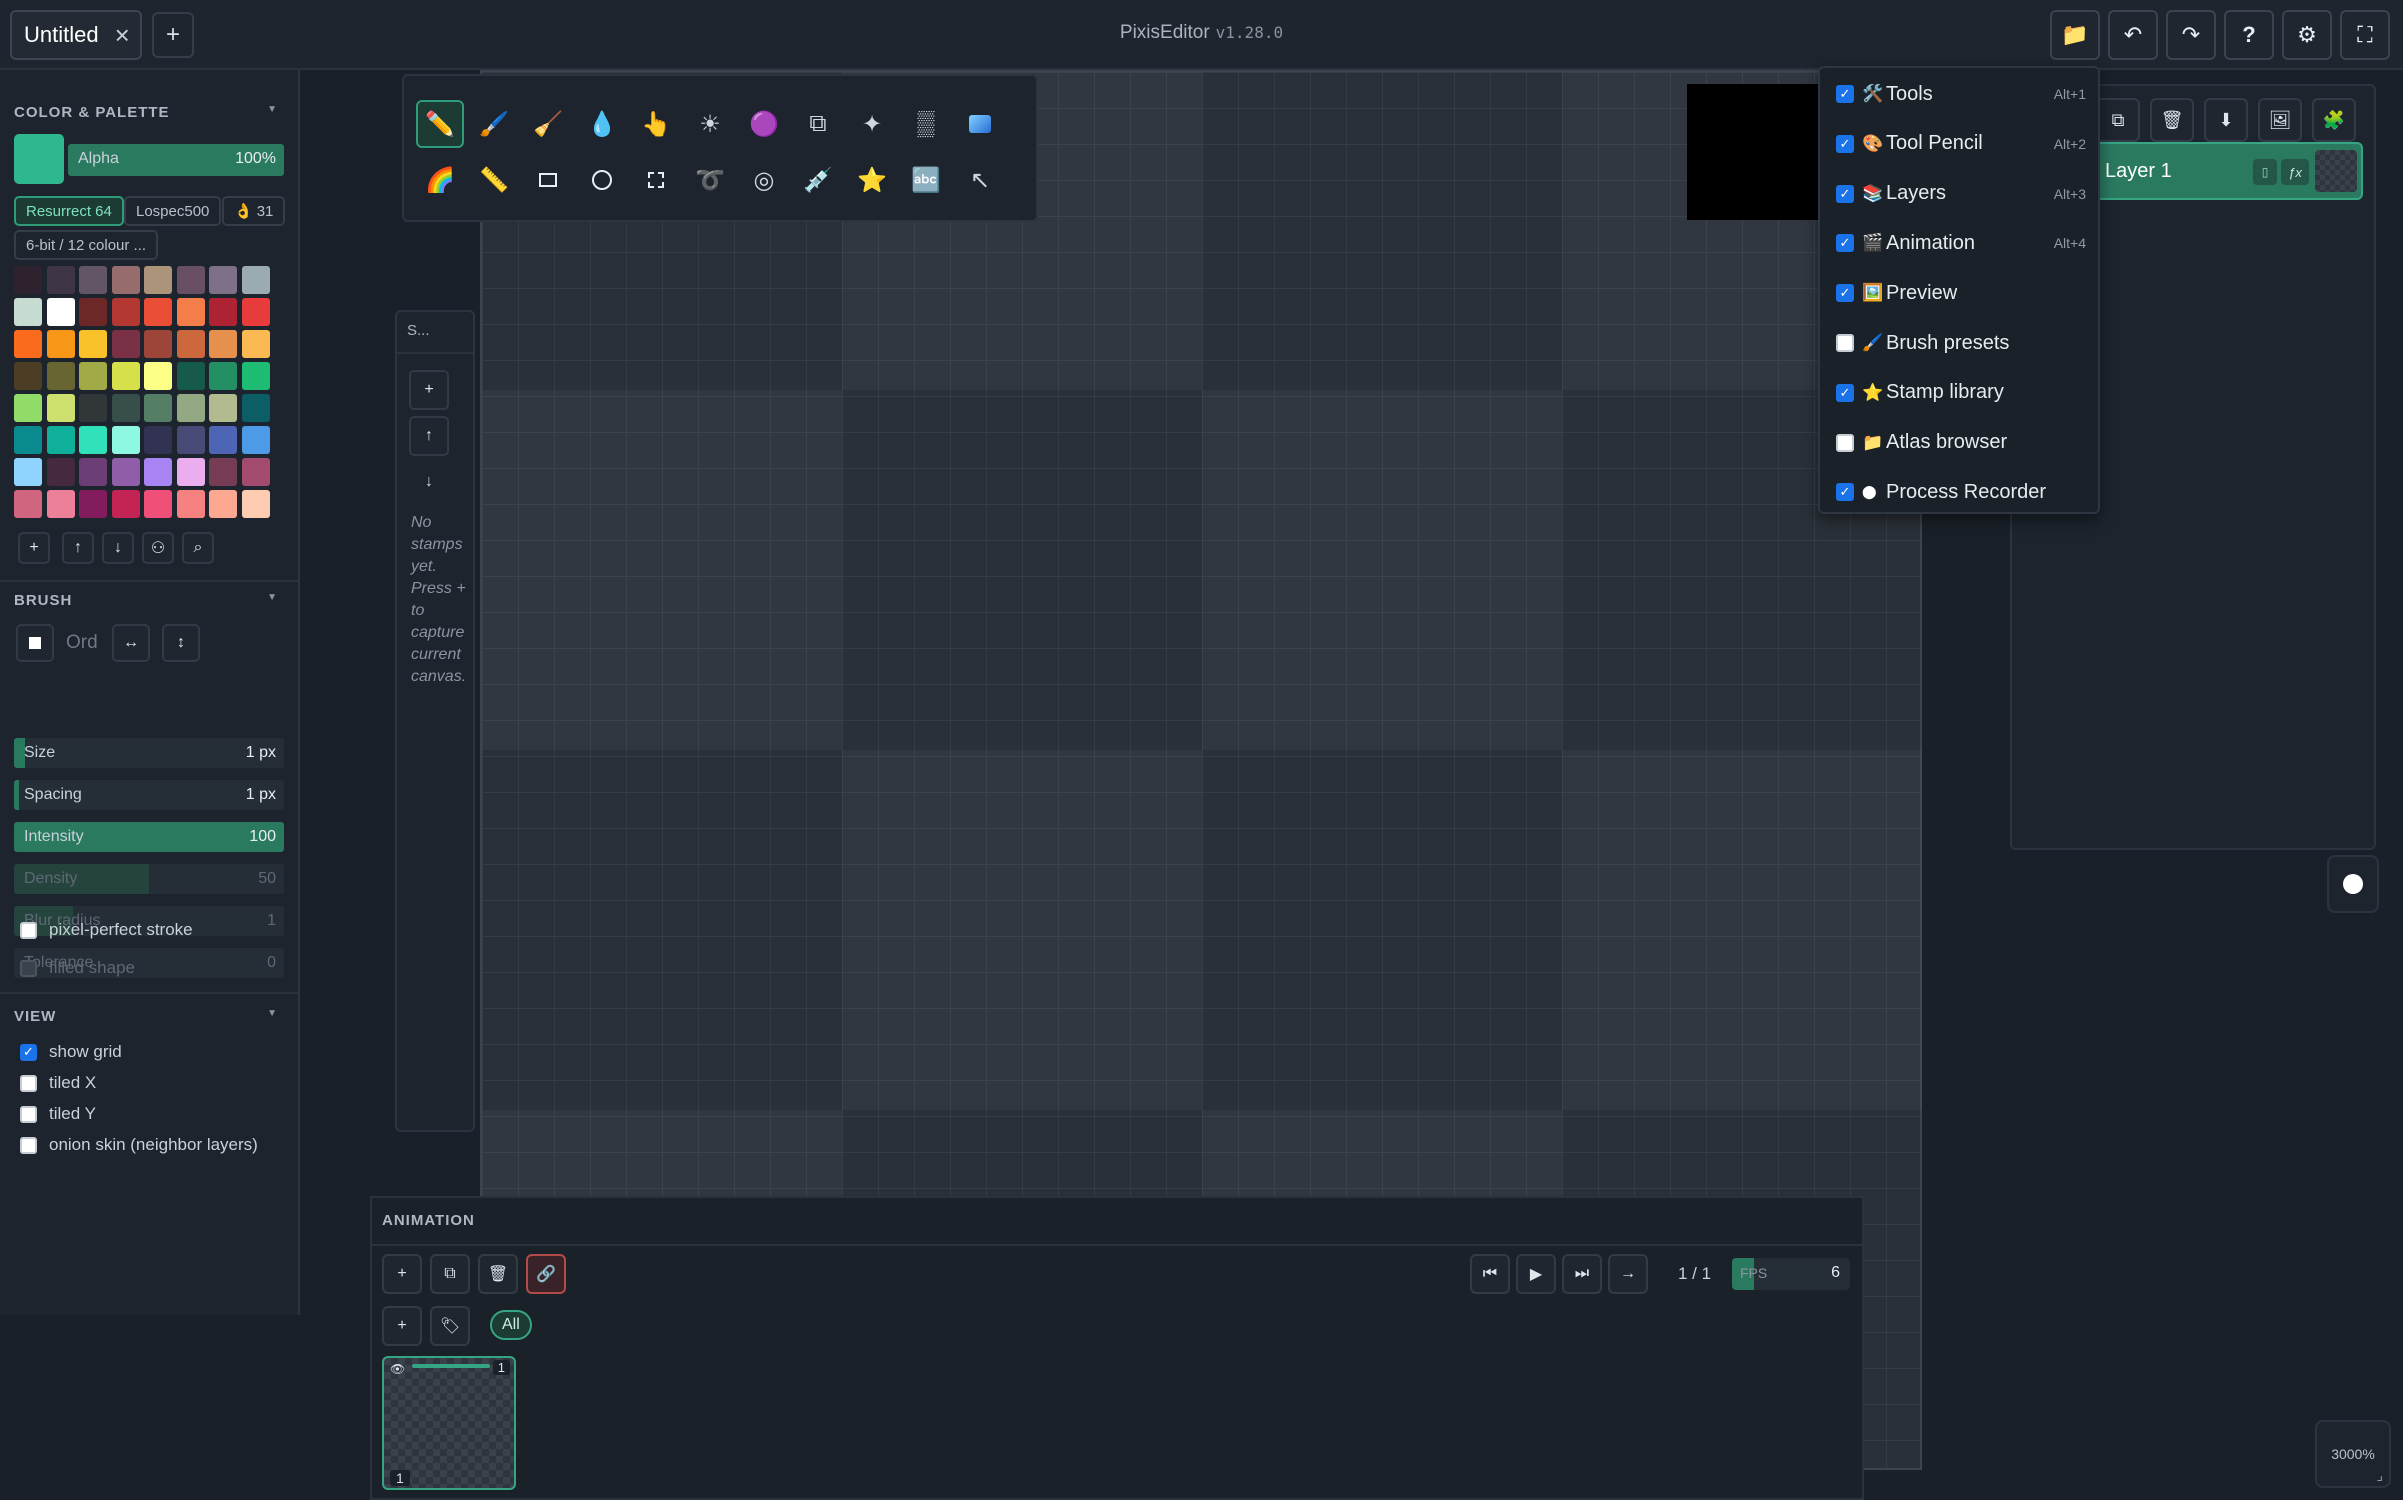 This screenshot has width=2403, height=1500. Describe the element at coordinates (2353, 884) in the screenshot. I see `process-recorder-button` at that location.